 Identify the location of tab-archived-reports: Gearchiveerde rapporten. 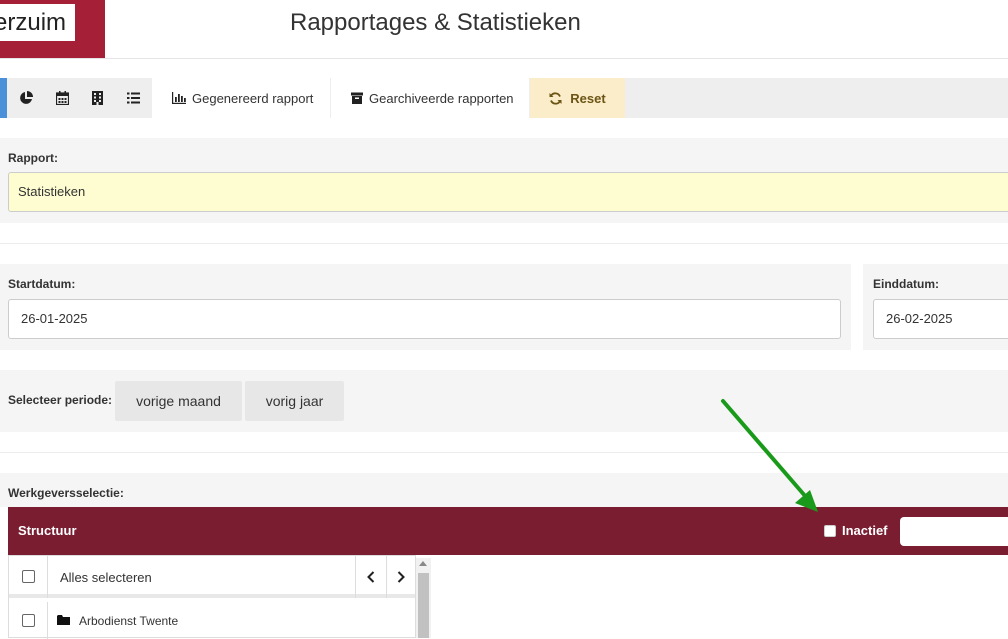
(430, 98).